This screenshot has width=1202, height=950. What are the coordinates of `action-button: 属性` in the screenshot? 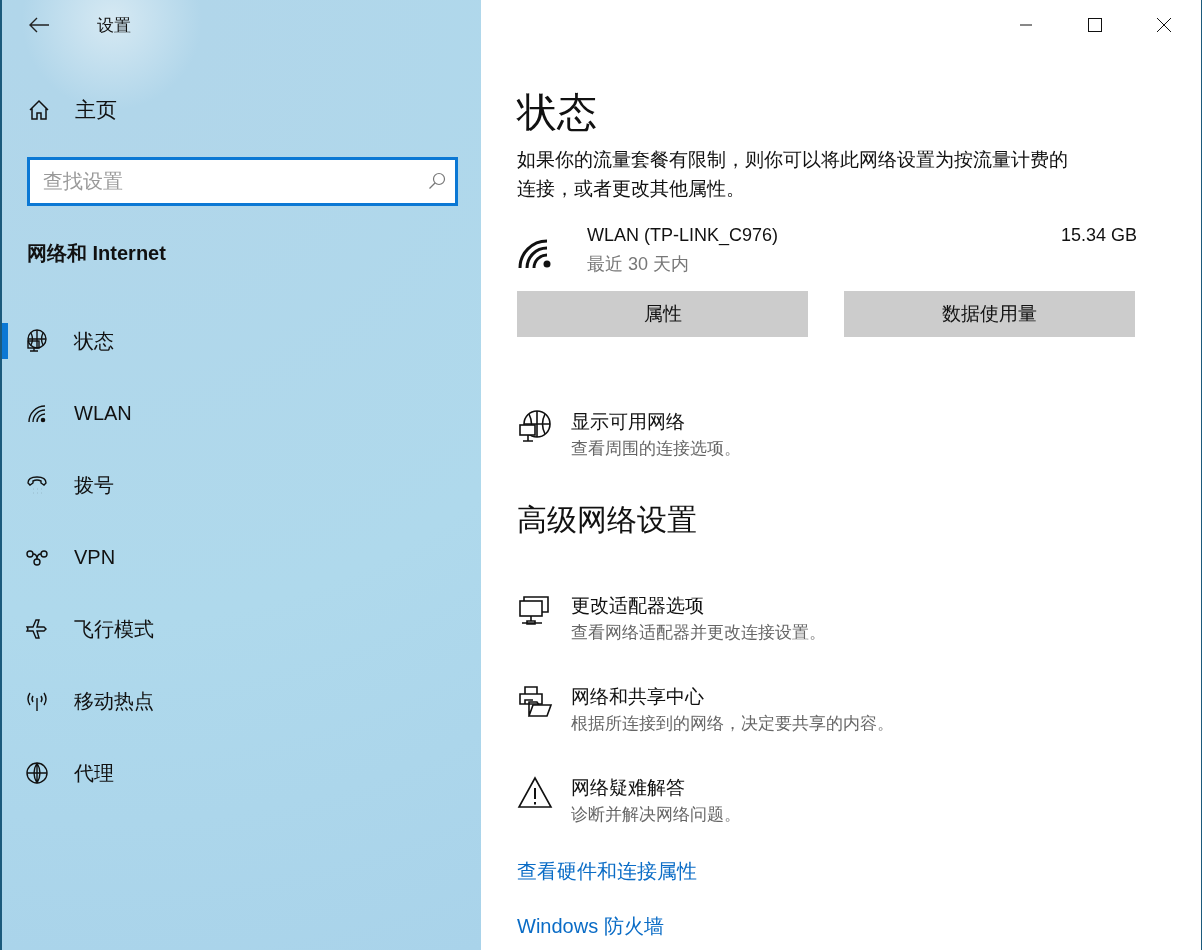 It's located at (662, 314).